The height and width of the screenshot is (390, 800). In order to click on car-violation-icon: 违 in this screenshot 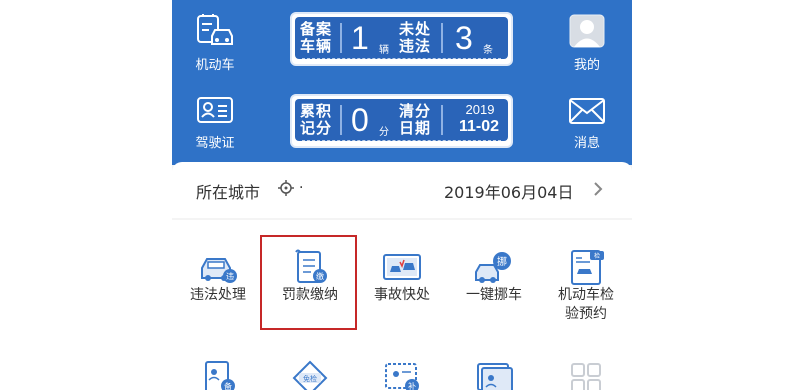, I will do `click(219, 270)`.